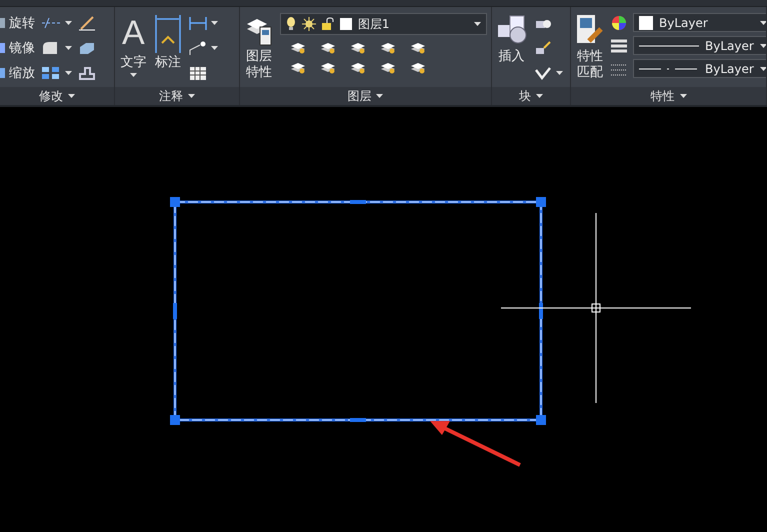  Describe the element at coordinates (170, 96) in the screenshot. I see `panel-title: 注释` at that location.